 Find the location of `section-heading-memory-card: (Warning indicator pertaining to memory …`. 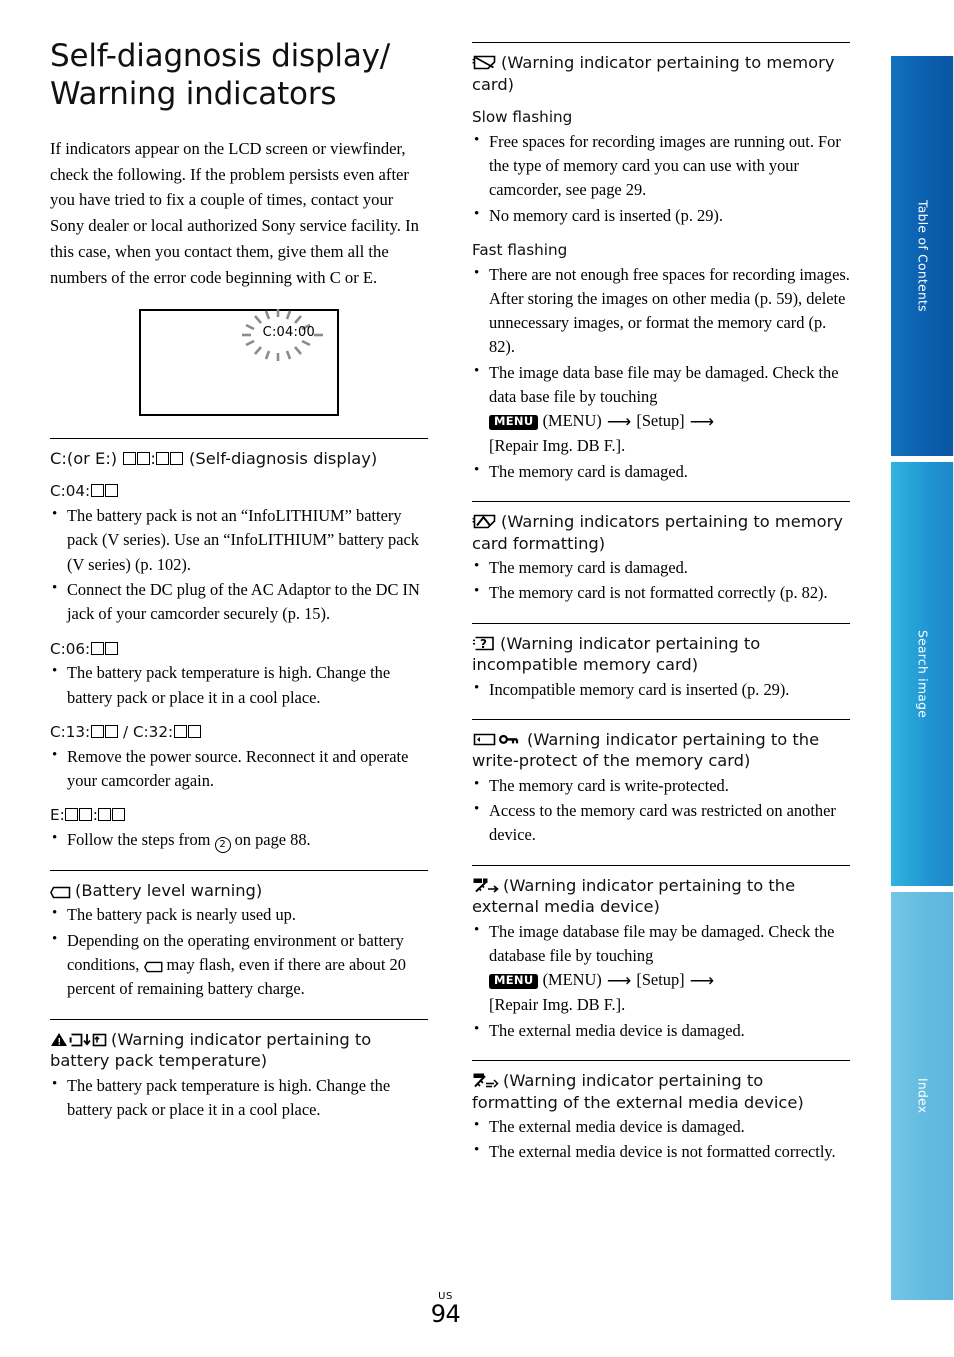

section-heading-memory-card: (Warning indicator pertaining to memory … is located at coordinates (661, 73).